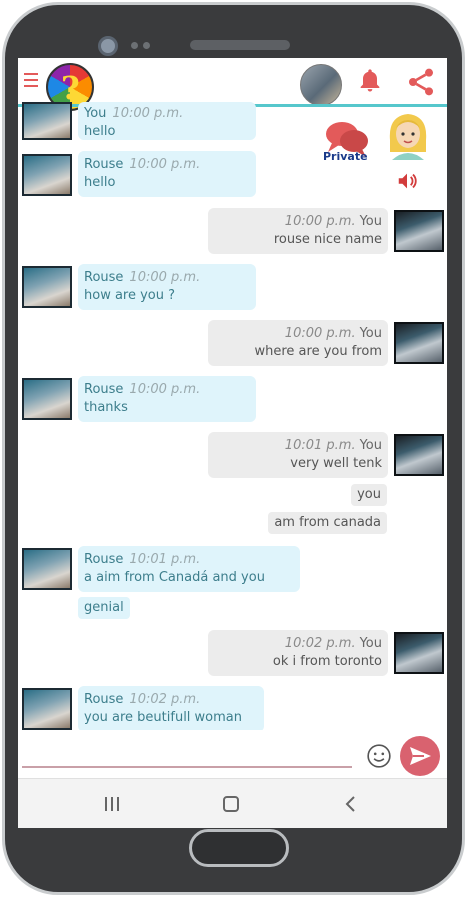  What do you see at coordinates (167, 287) in the screenshot?
I see `message-bubble-incoming: Rouse 10:00 p.m. how are you ?` at bounding box center [167, 287].